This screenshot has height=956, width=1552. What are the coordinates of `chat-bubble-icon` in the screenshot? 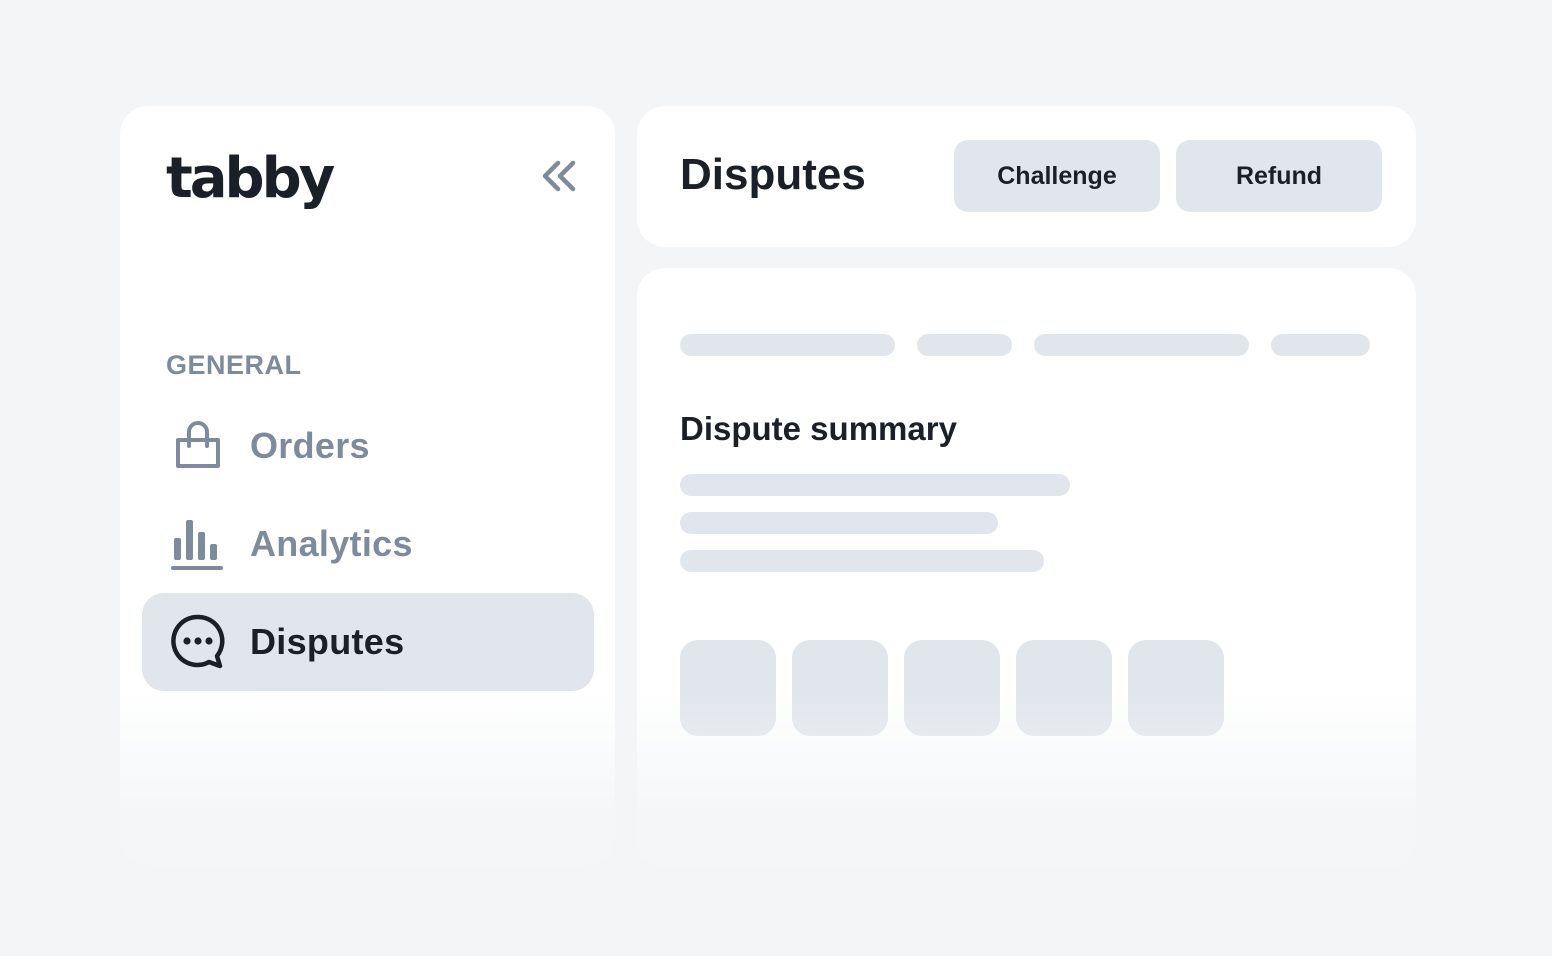 It's located at (198, 642).